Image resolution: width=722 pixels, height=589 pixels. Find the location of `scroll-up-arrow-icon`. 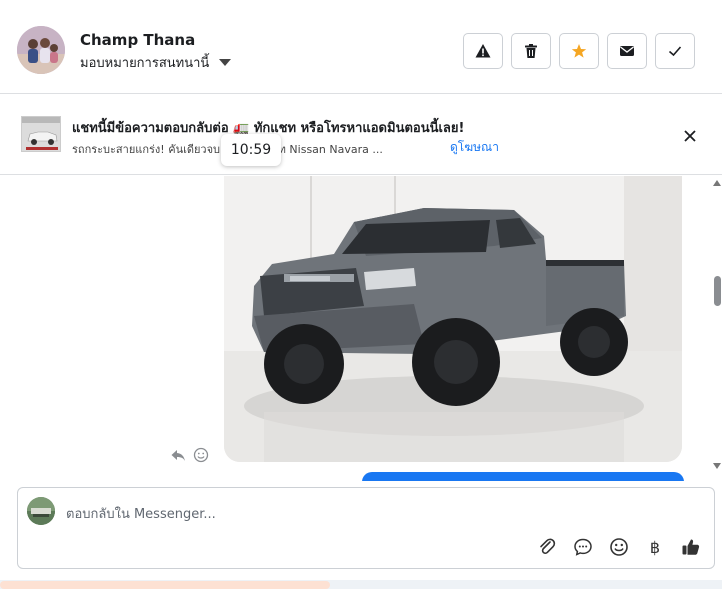

scroll-up-arrow-icon is located at coordinates (717, 183).